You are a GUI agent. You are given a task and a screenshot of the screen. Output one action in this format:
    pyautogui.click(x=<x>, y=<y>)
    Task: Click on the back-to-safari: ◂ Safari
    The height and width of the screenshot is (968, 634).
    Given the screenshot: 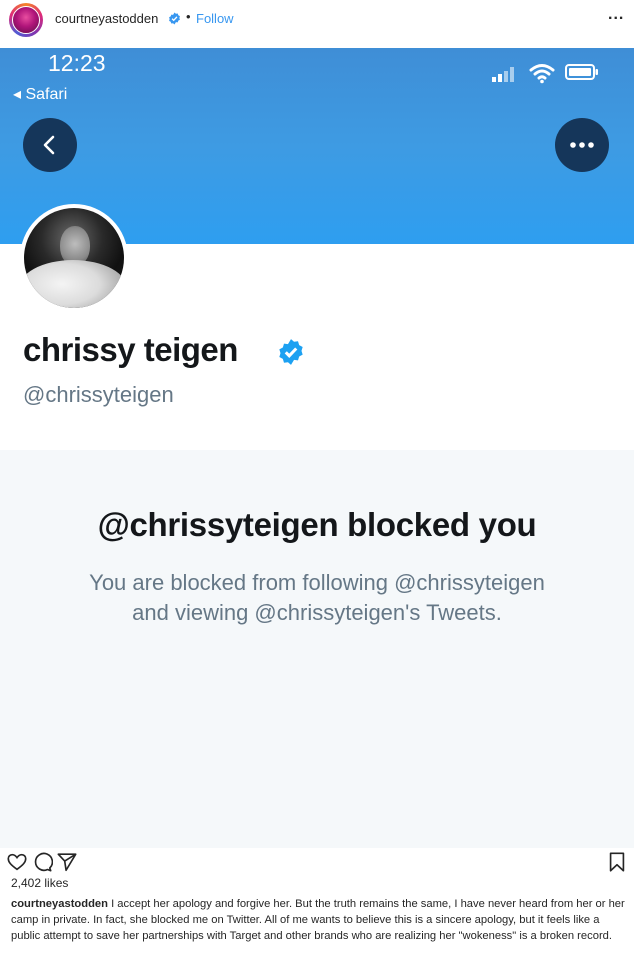 What is the action you would take?
    pyautogui.click(x=40, y=94)
    